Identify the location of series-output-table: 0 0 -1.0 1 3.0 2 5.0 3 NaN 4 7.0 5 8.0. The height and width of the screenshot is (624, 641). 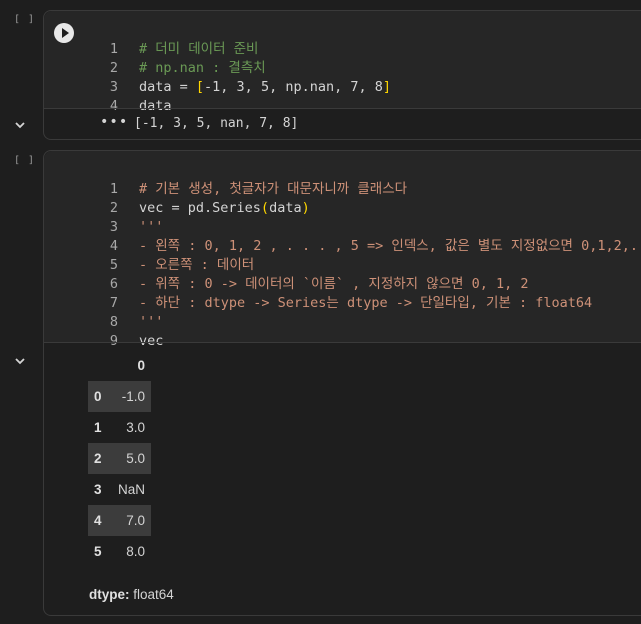
(120, 458).